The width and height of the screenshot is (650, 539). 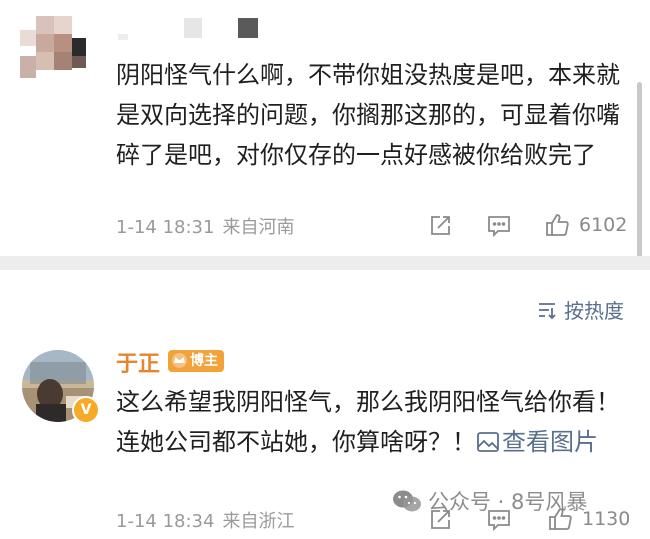 I want to click on commenter-avatar-pixelated, so click(x=61, y=48).